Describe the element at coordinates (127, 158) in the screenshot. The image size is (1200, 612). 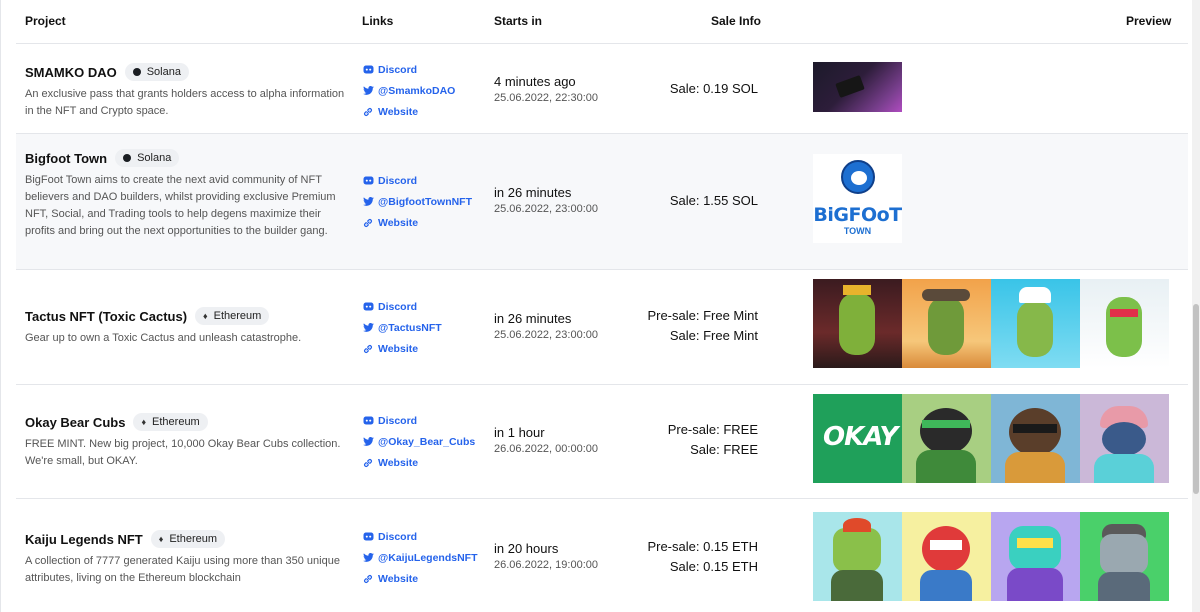
I see `solana-dot-icon` at that location.